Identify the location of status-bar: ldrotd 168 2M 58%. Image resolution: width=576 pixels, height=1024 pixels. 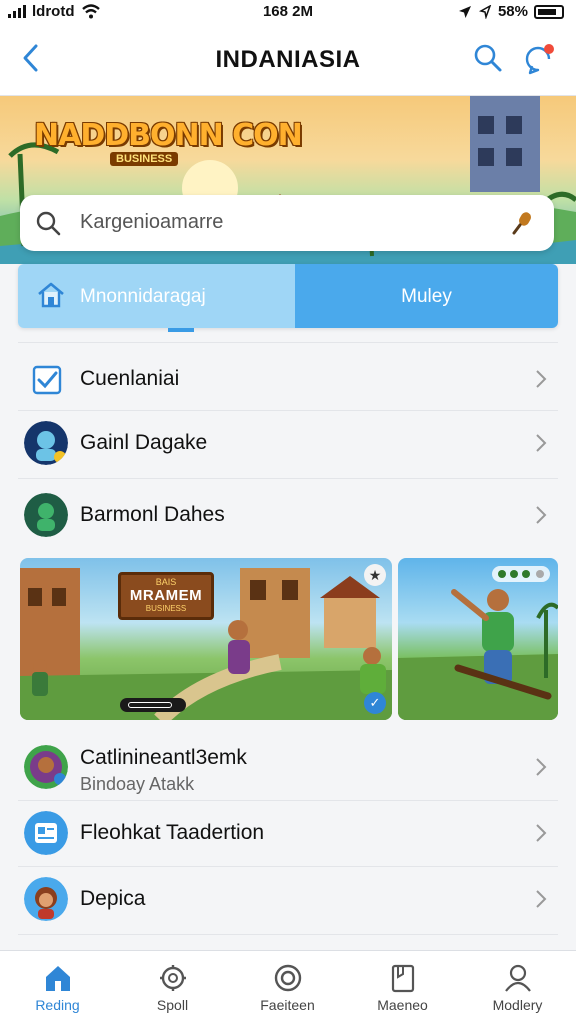
(288, 13).